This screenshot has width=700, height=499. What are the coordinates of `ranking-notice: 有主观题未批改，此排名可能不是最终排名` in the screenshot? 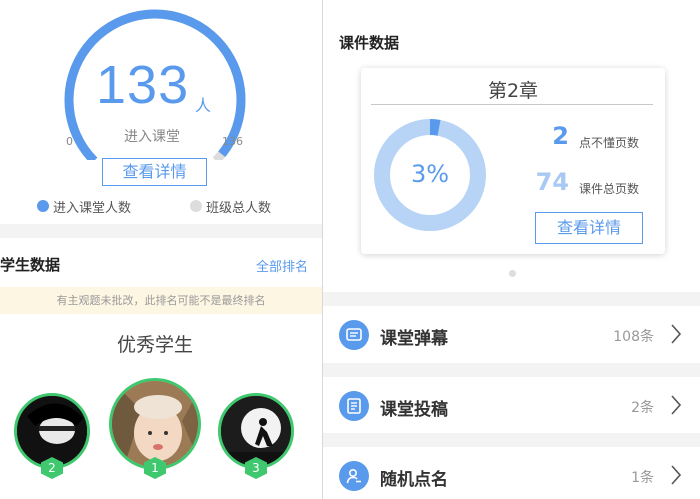 It's located at (161, 300).